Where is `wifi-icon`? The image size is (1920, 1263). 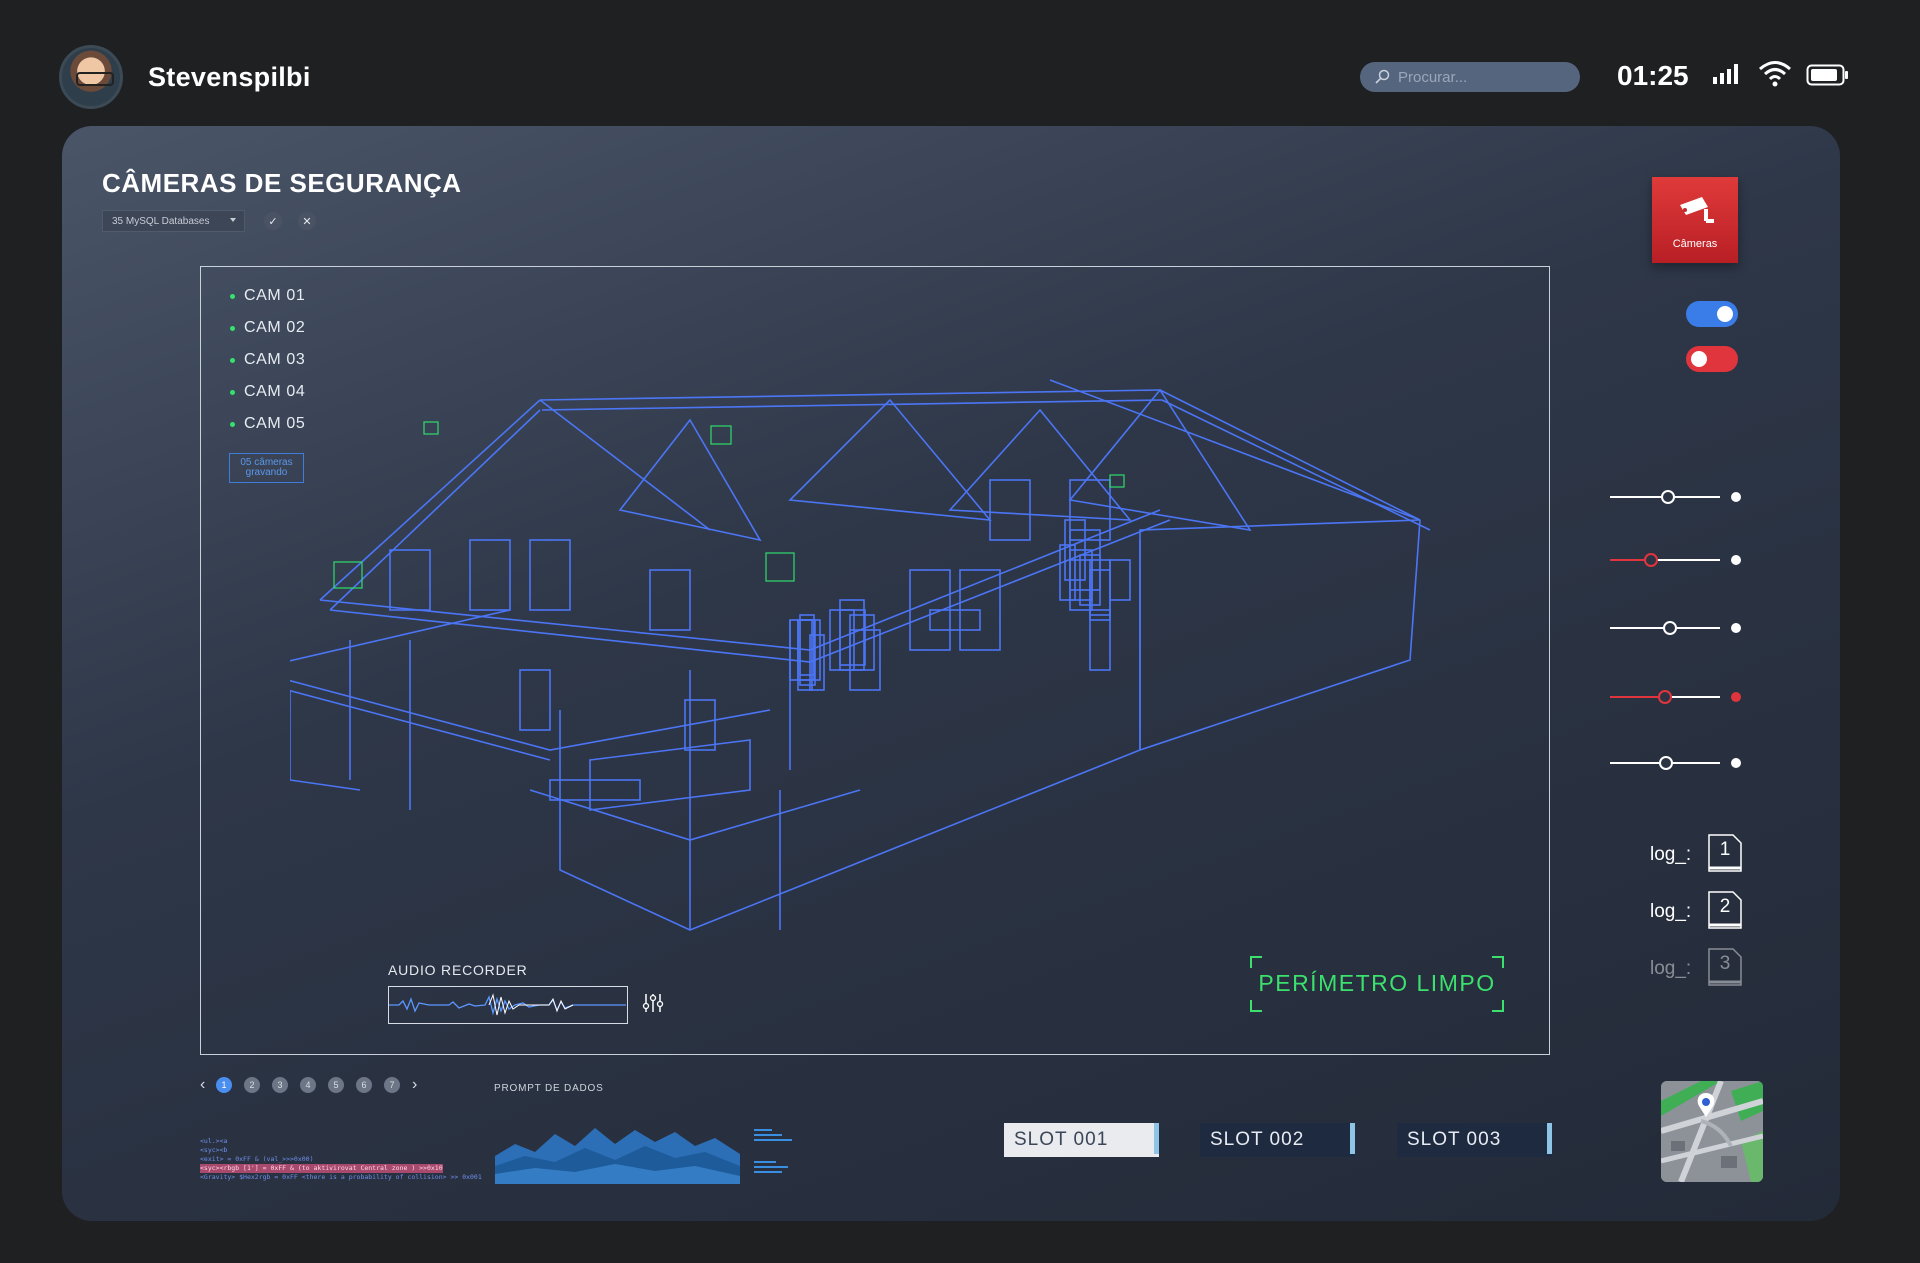
wifi-icon is located at coordinates (1775, 74).